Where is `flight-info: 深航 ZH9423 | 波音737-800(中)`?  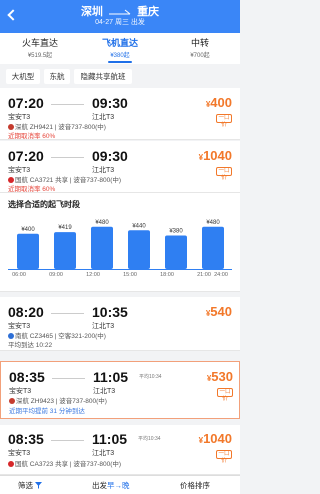
flight-info: 深航 ZH9423 | 波音737-800(中) is located at coordinates (58, 400).